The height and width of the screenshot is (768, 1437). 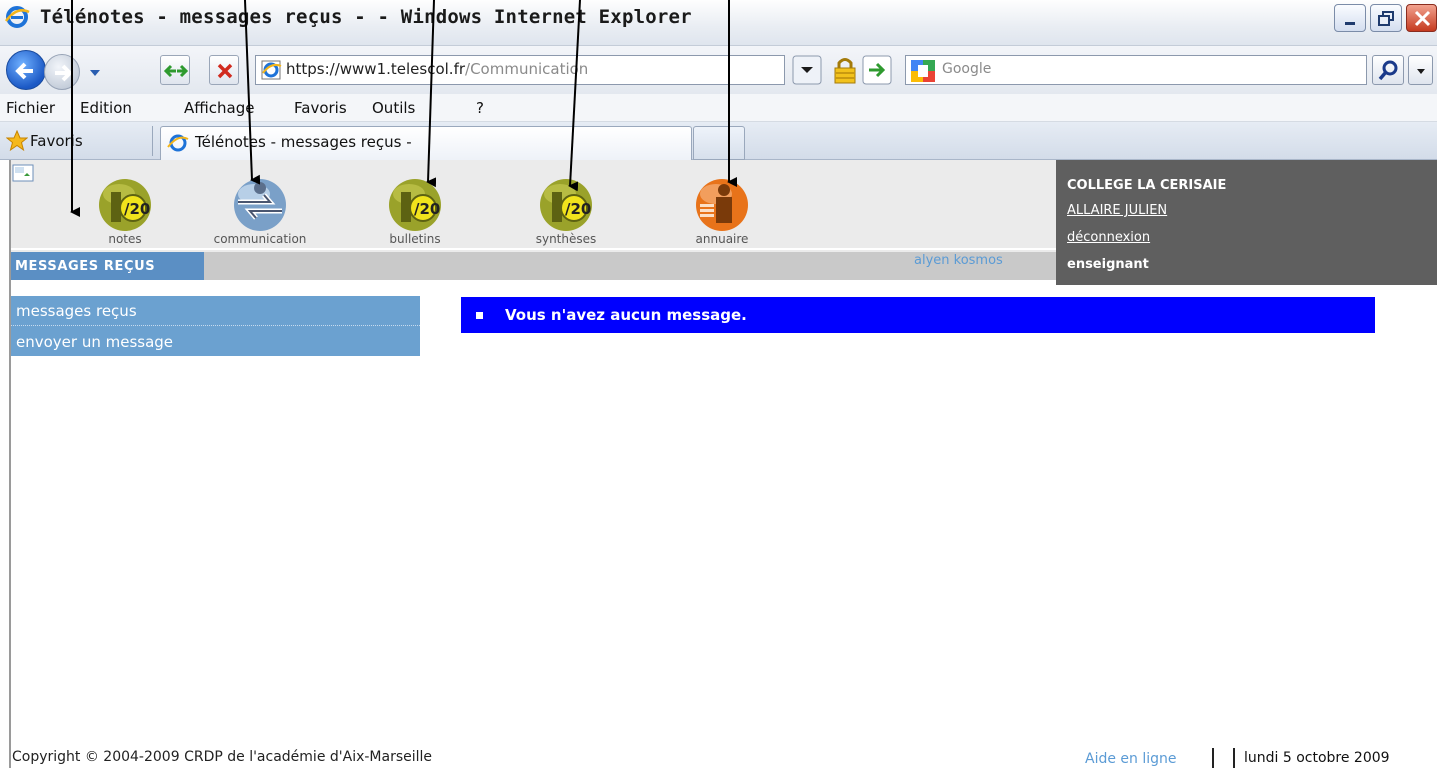 I want to click on side-menu-envoyer-message: envoyer un message, so click(x=215, y=342).